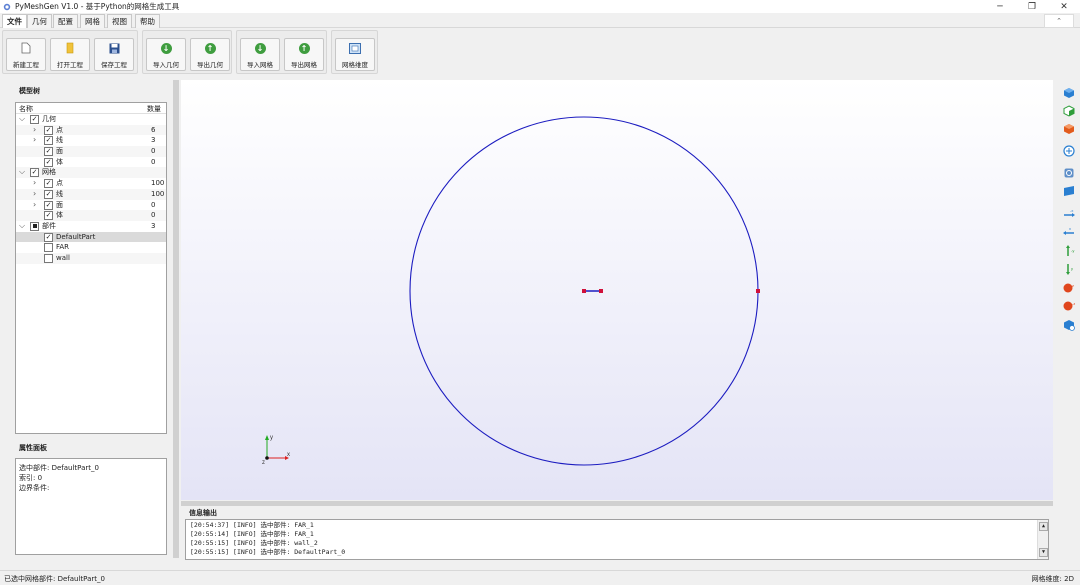  I want to click on boundary-condition-line: 边界条件:, so click(34, 488).